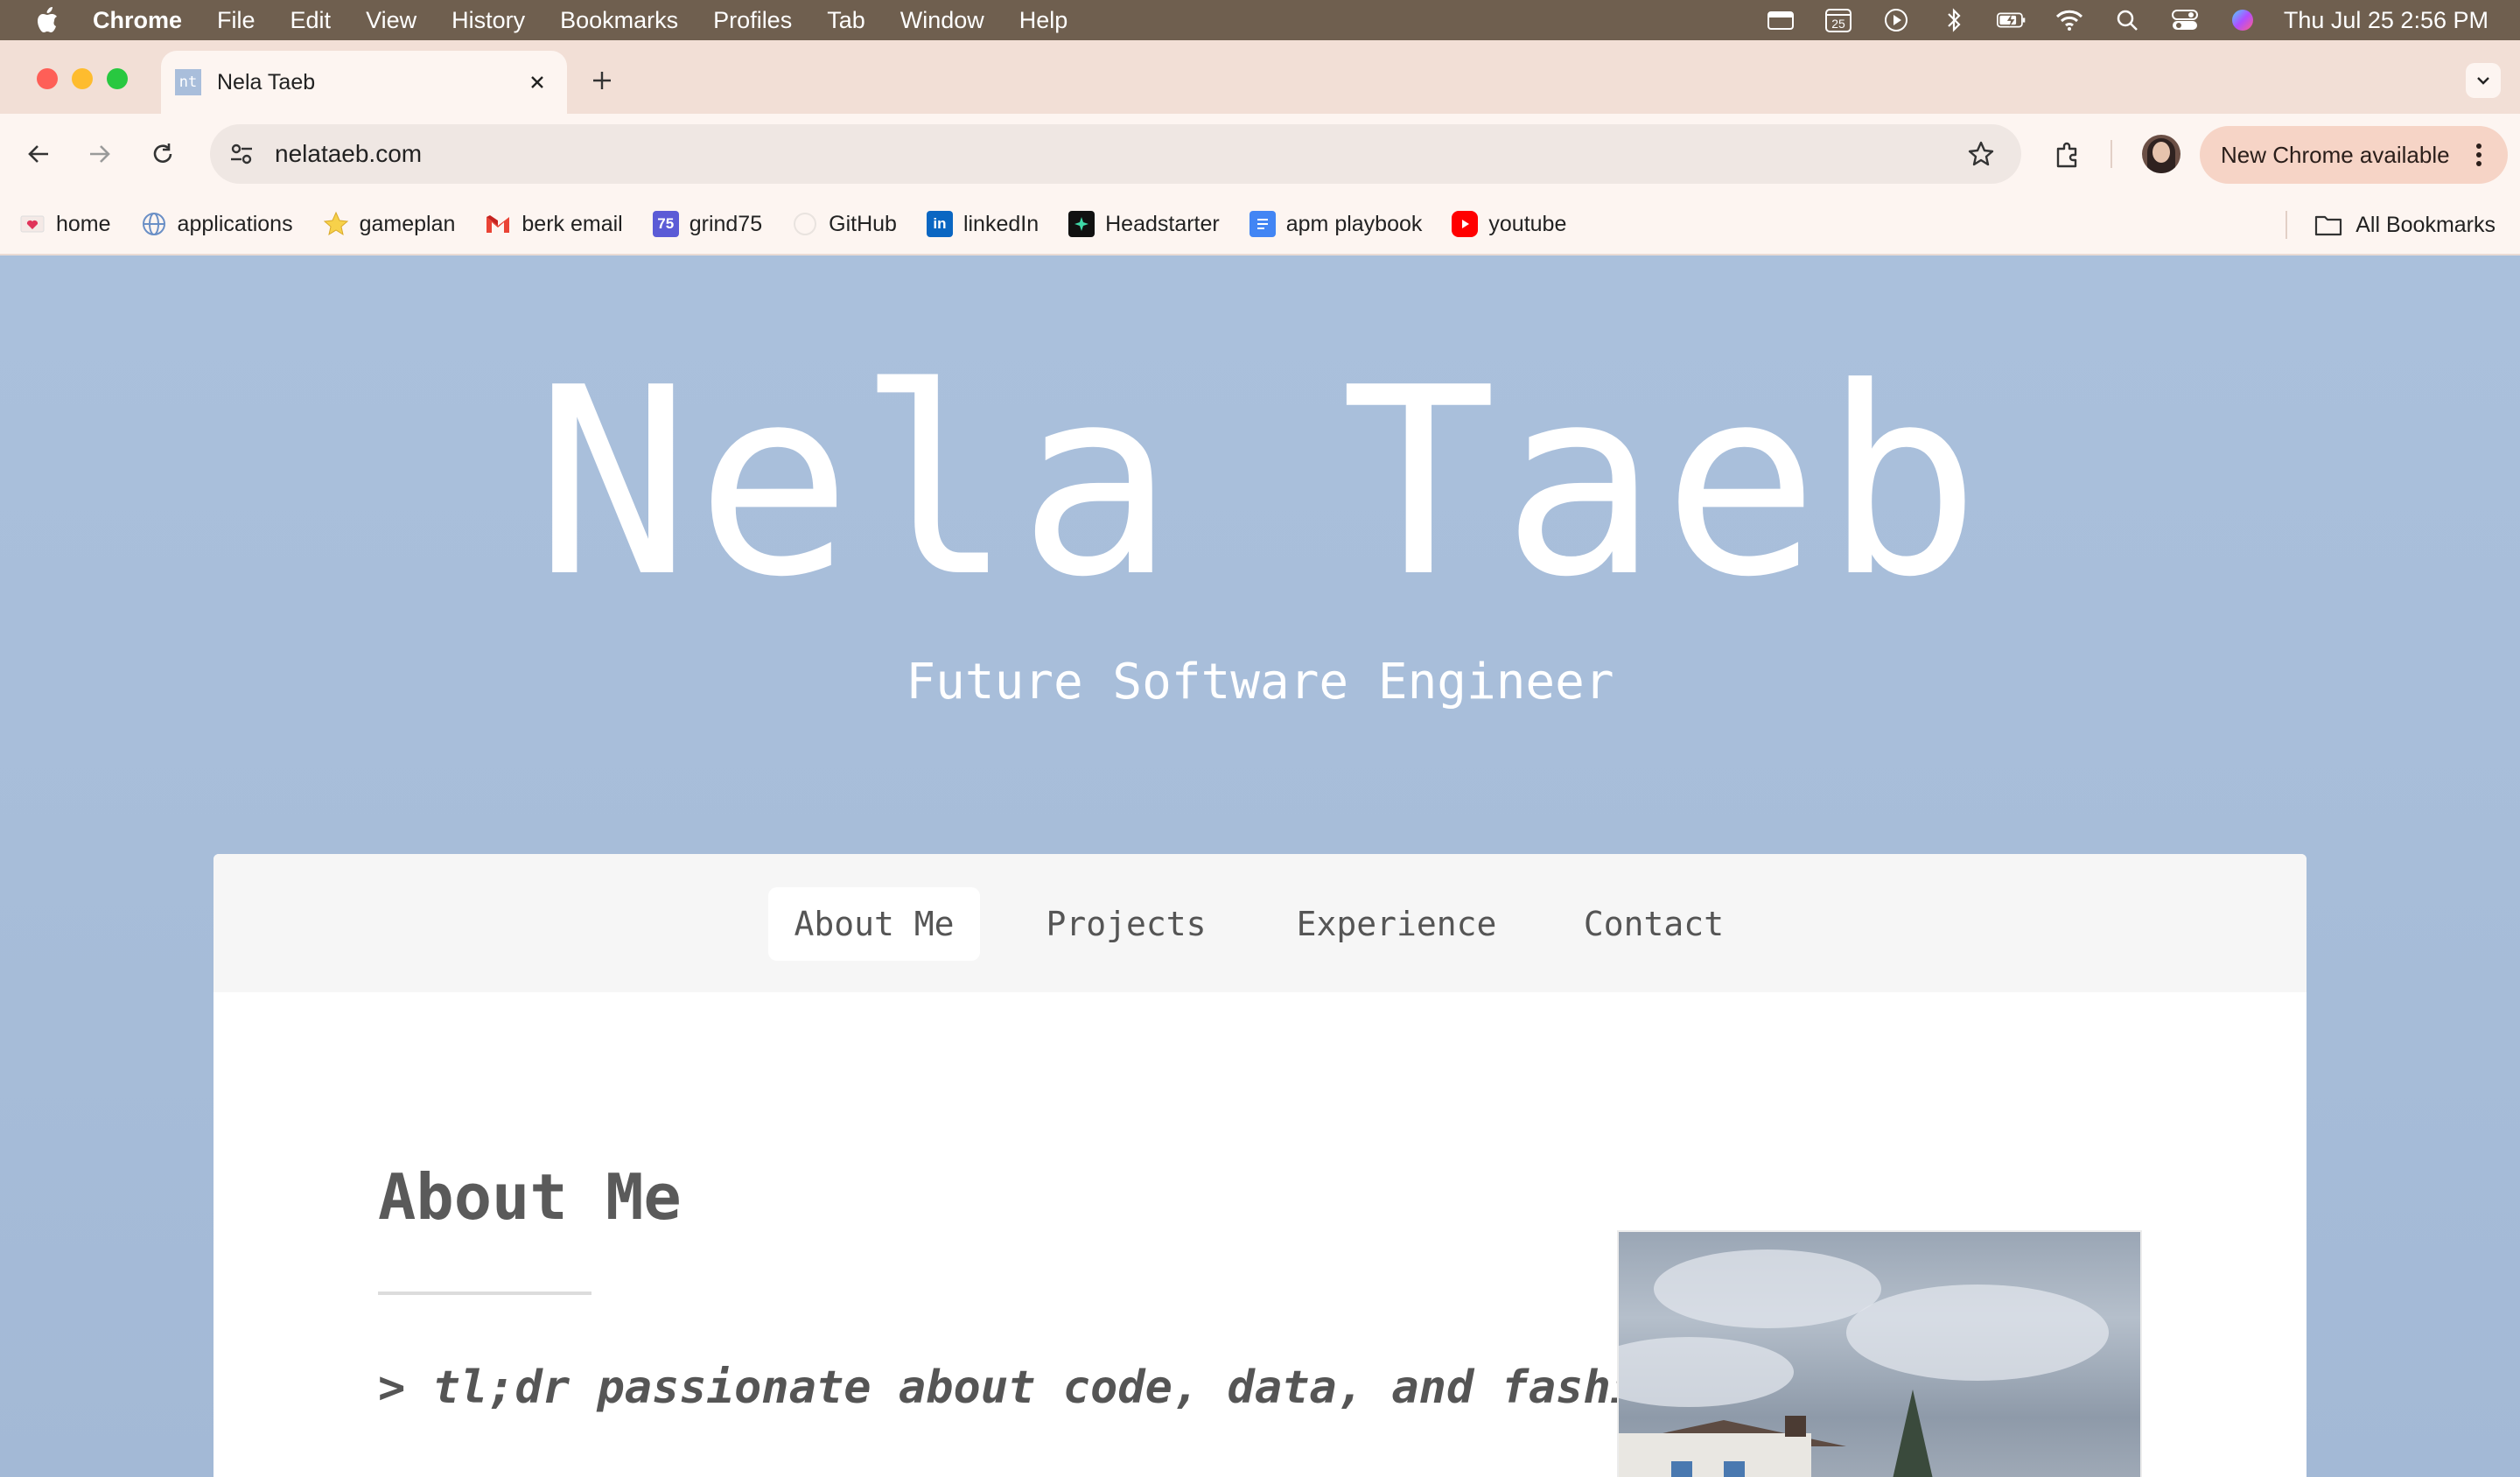 Image resolution: width=2520 pixels, height=1477 pixels. I want to click on docs-icon, so click(1262, 224).